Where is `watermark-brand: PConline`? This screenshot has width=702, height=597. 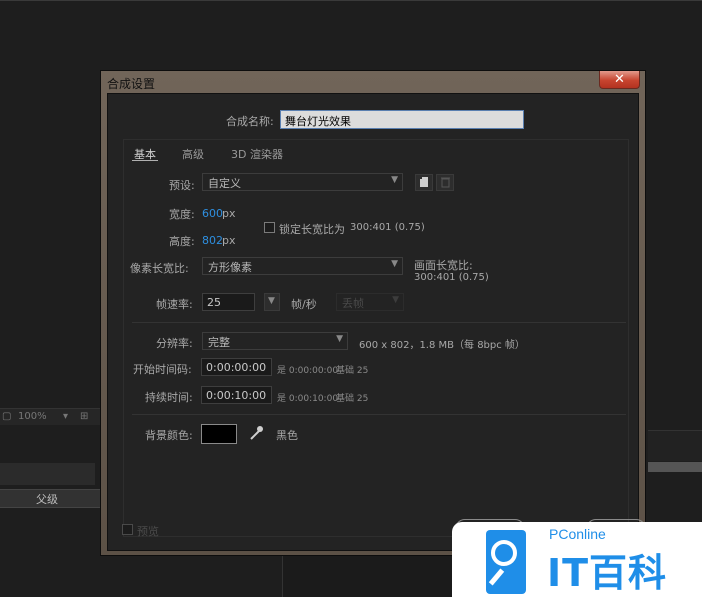
watermark-brand: PConline is located at coordinates (577, 534).